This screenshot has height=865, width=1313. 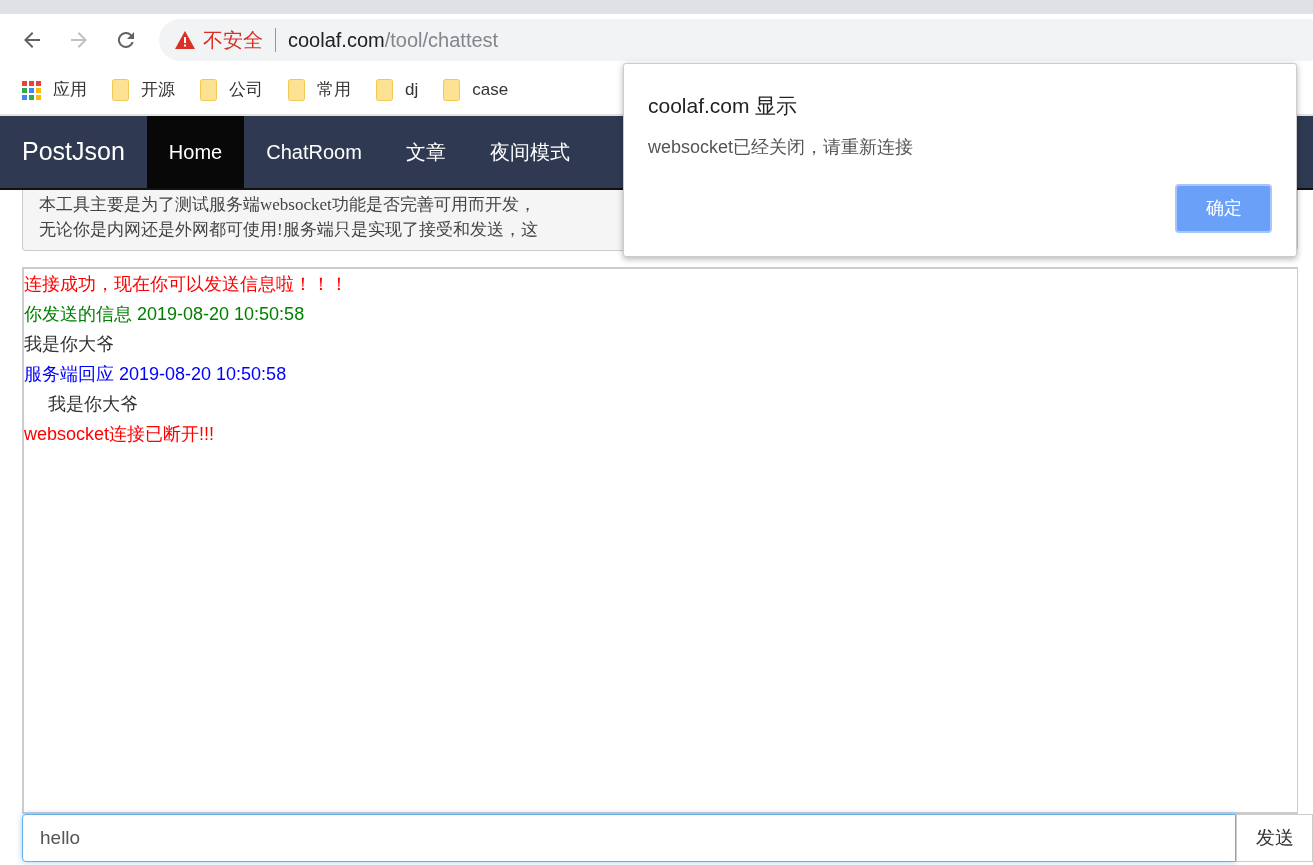 I want to click on chat-message: 连接成功，现在你可以发送信息啦！！！, so click(x=186, y=284).